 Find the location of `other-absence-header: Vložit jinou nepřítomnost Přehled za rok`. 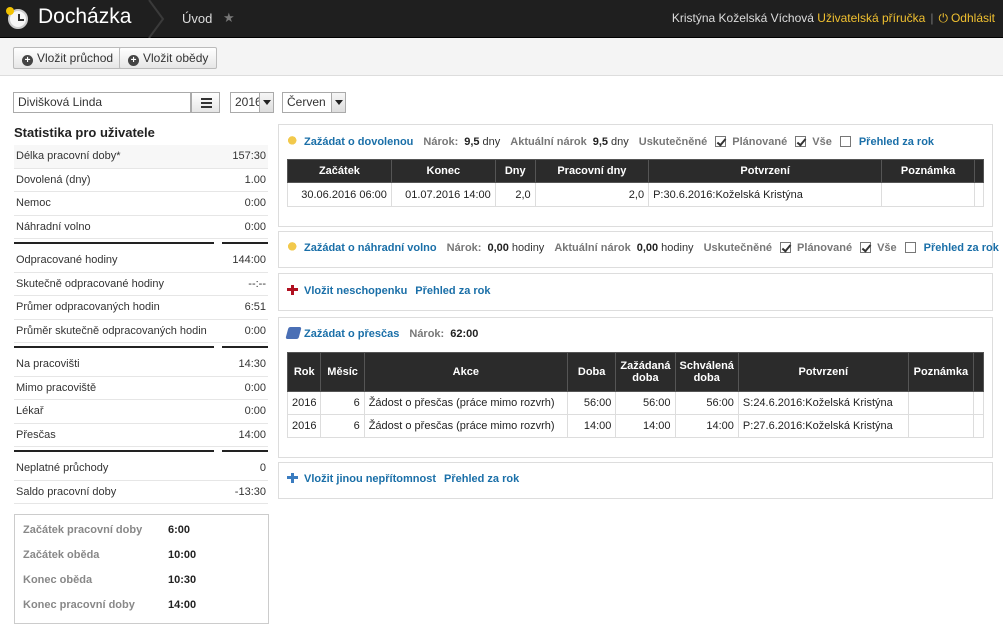

other-absence-header: Vložit jinou nepřítomnost Přehled za rok is located at coordinates (403, 478).